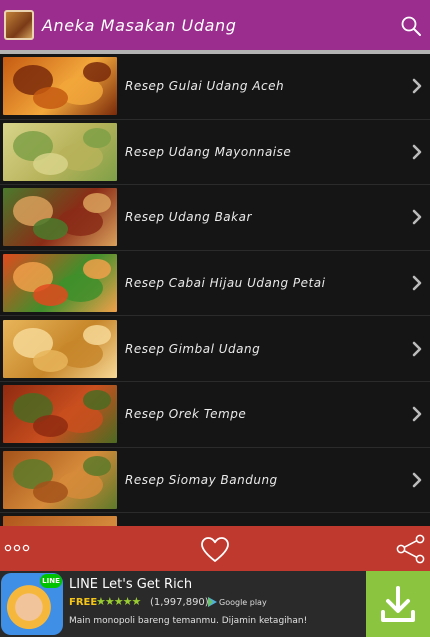 This screenshot has height=637, width=430. I want to click on recipe-title: Resep Siomay Bandung, so click(201, 479).